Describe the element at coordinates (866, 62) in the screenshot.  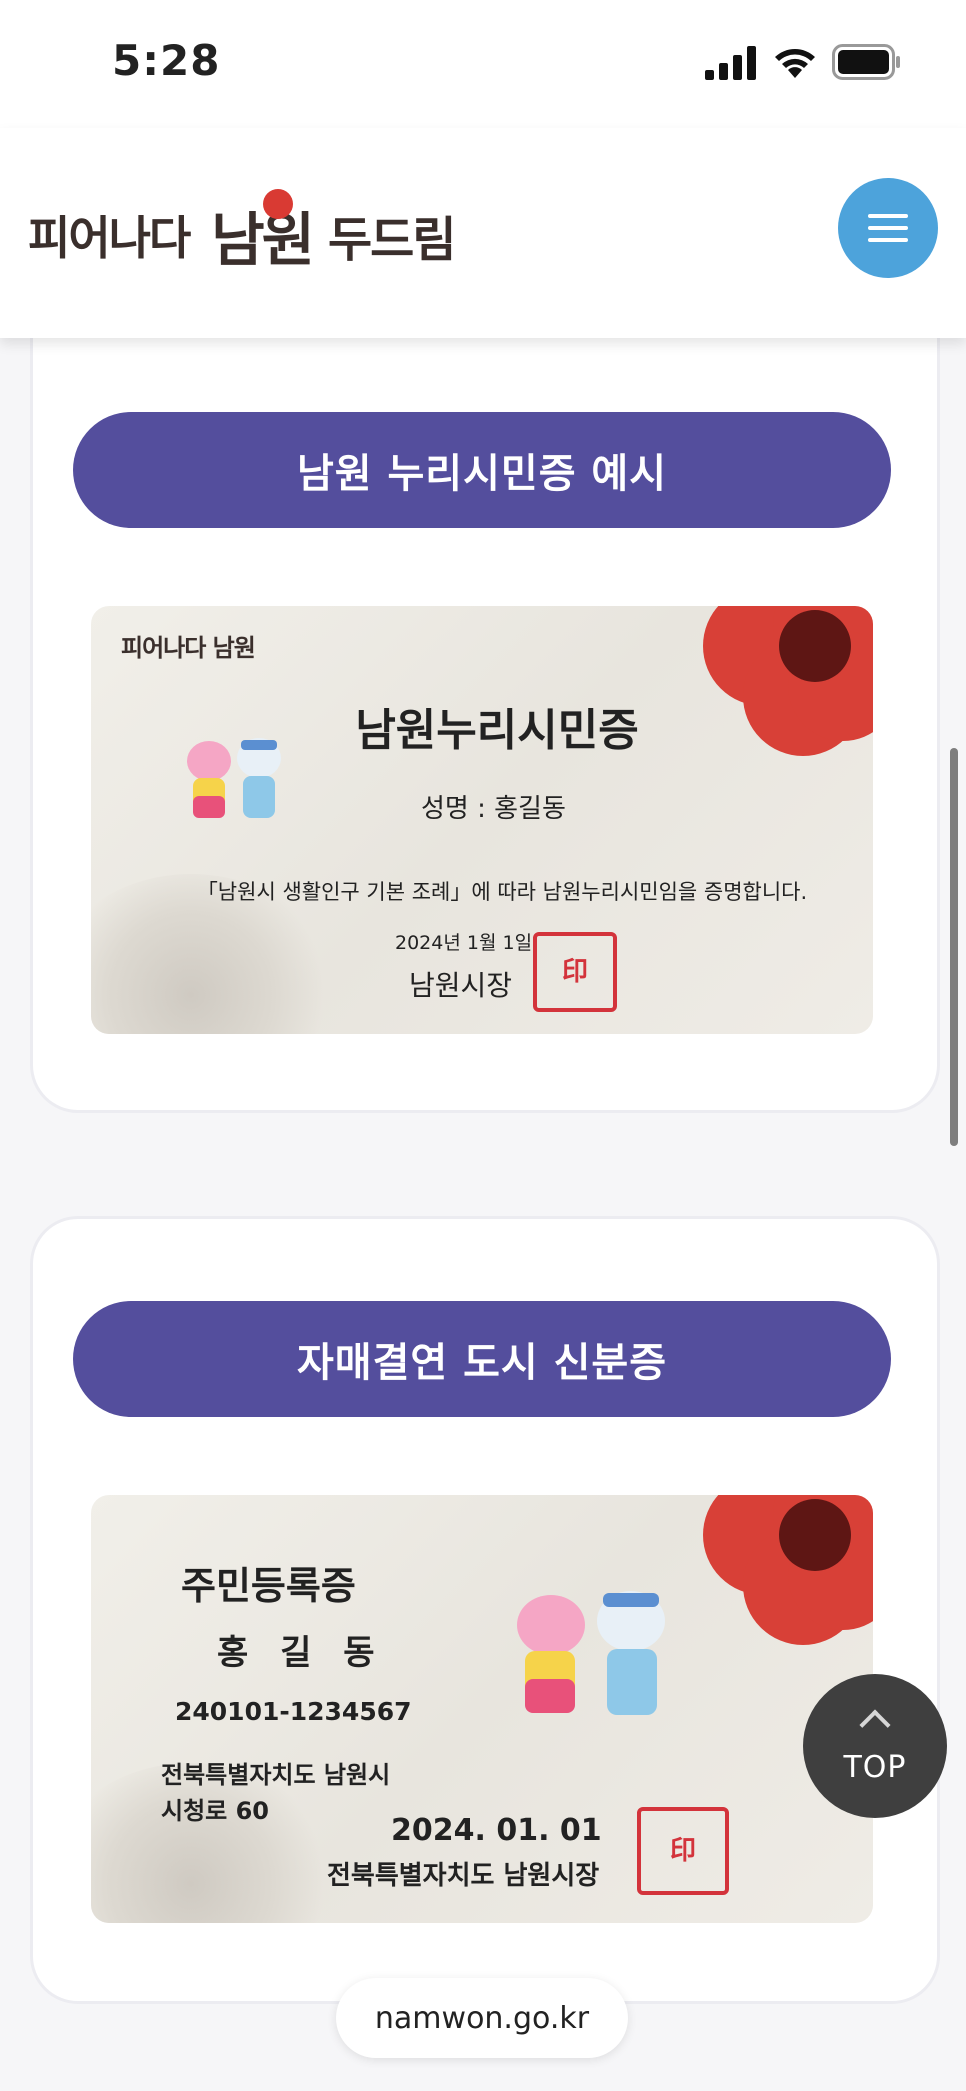
I see `battery-icon` at that location.